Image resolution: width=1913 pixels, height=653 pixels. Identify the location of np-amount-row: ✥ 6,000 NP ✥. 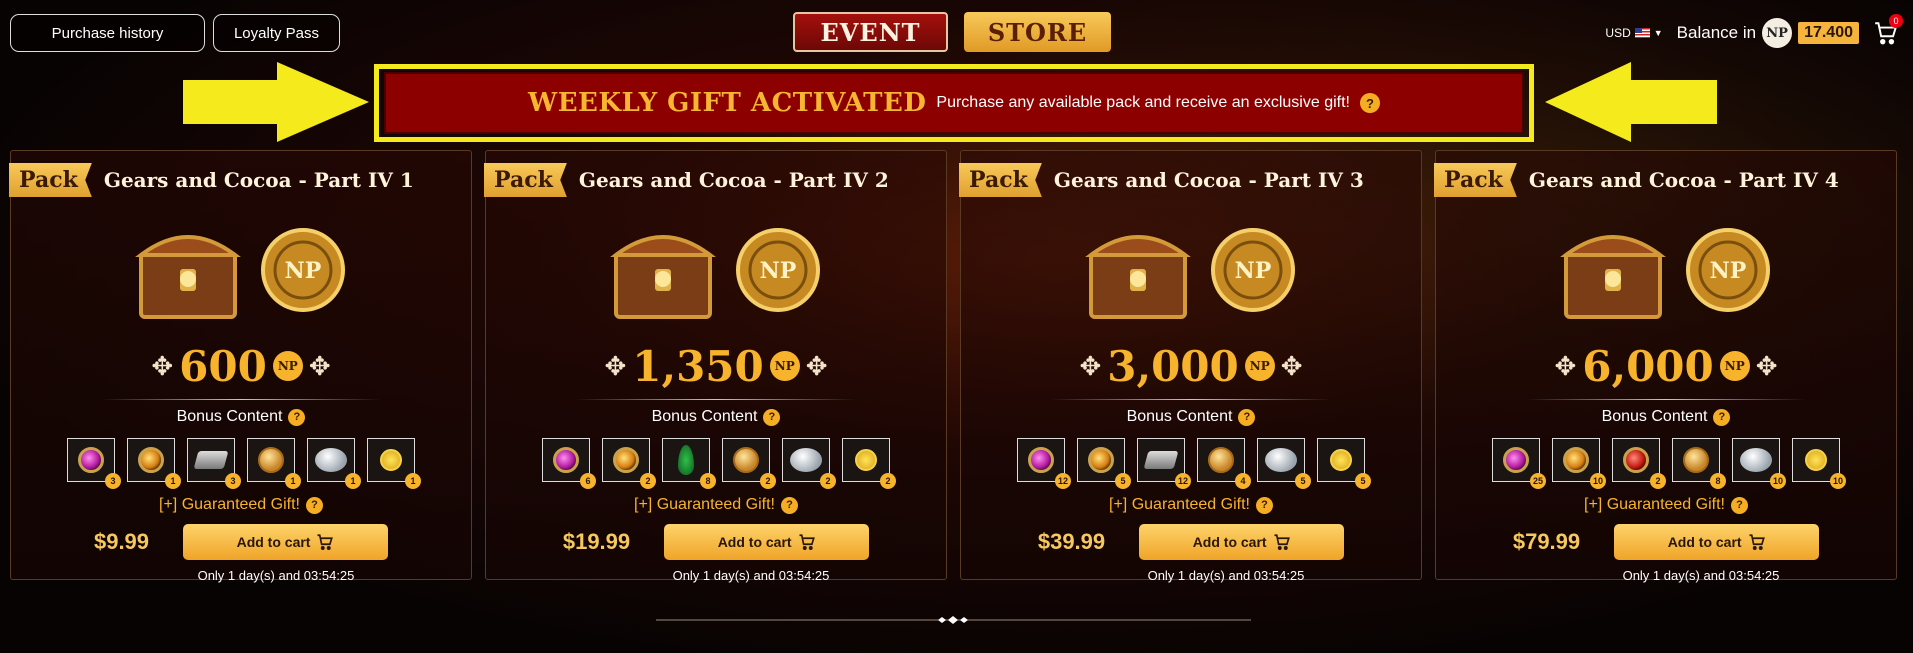
(1666, 366).